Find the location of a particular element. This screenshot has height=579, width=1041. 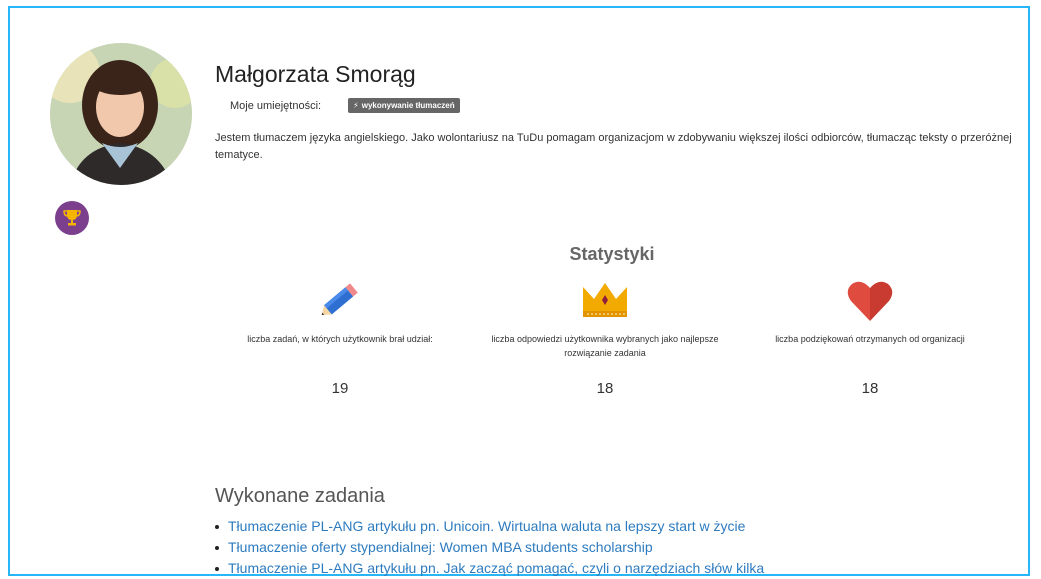

bolt-icon: ⚡ is located at coordinates (356, 105).